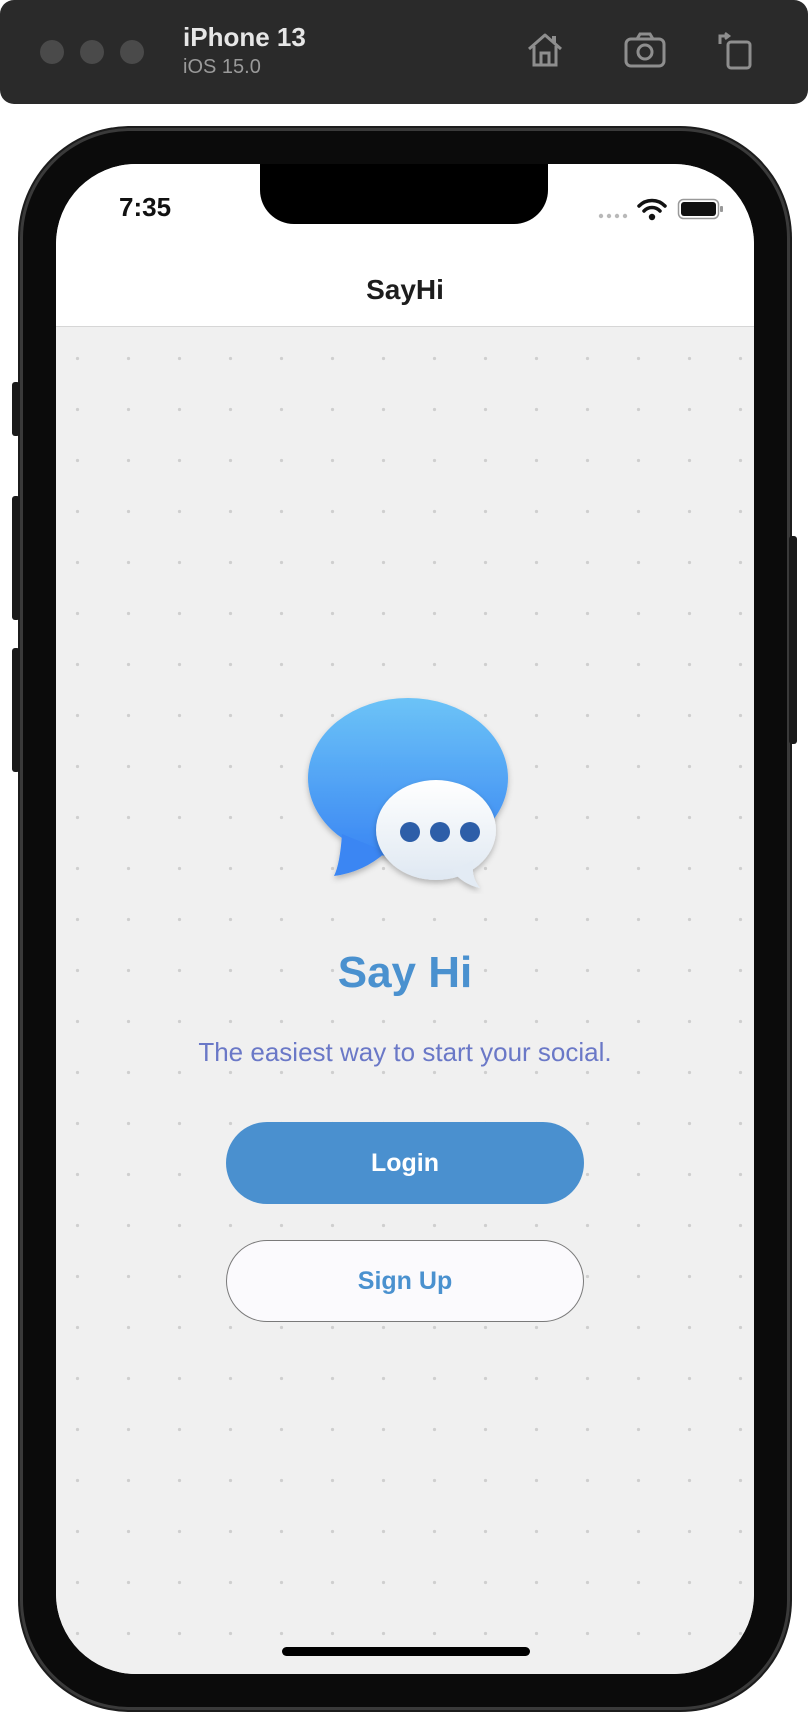  Describe the element at coordinates (405, 1163) in the screenshot. I see `login-button: Login` at that location.